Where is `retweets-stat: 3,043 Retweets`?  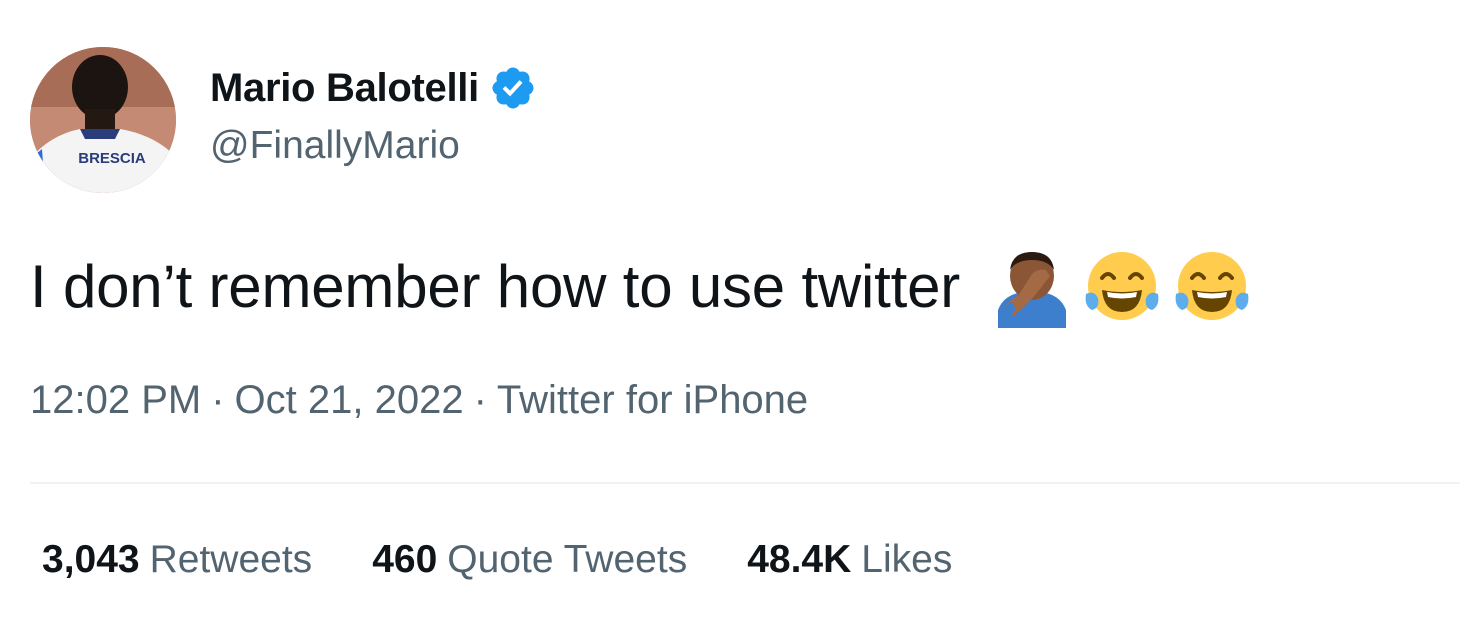 retweets-stat: 3,043 Retweets is located at coordinates (177, 560).